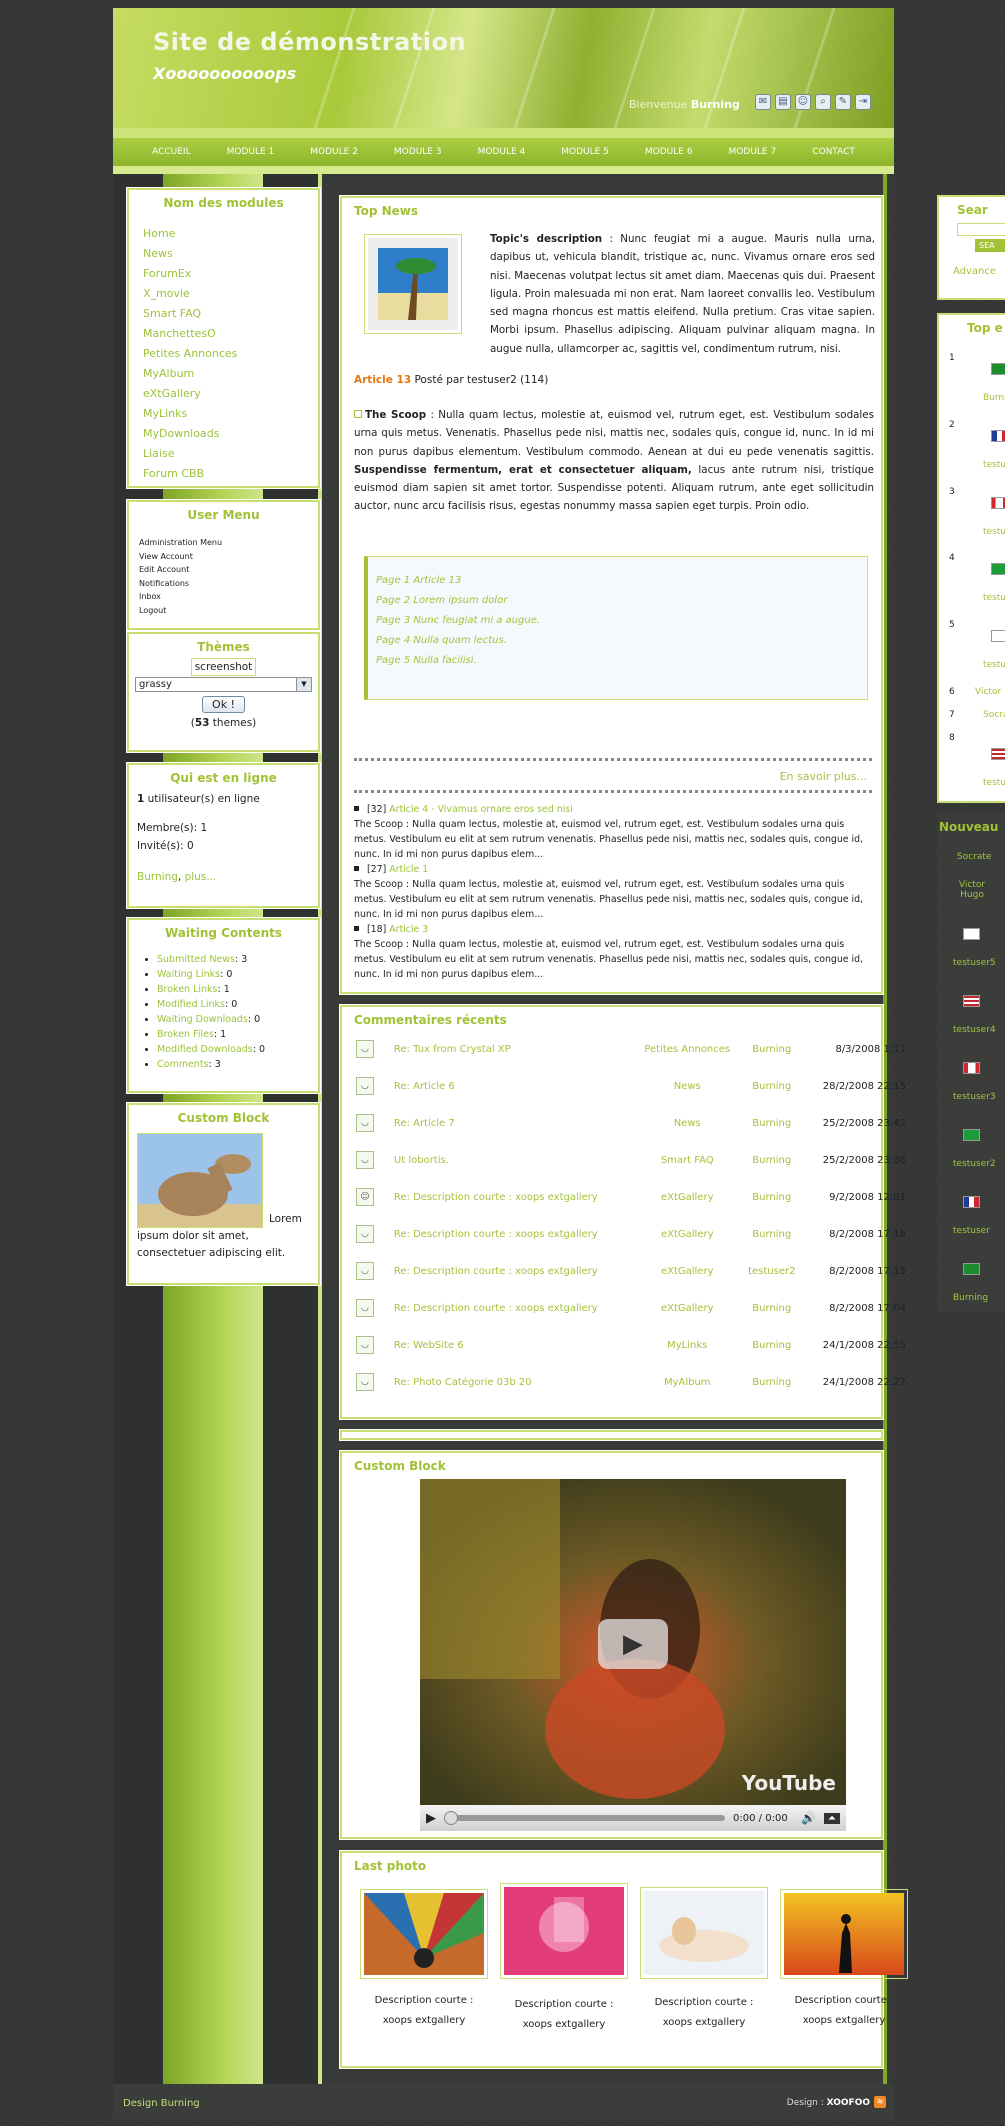 Image resolution: width=1005 pixels, height=2126 pixels. I want to click on new-member-link: testuser3, so click(974, 1097).